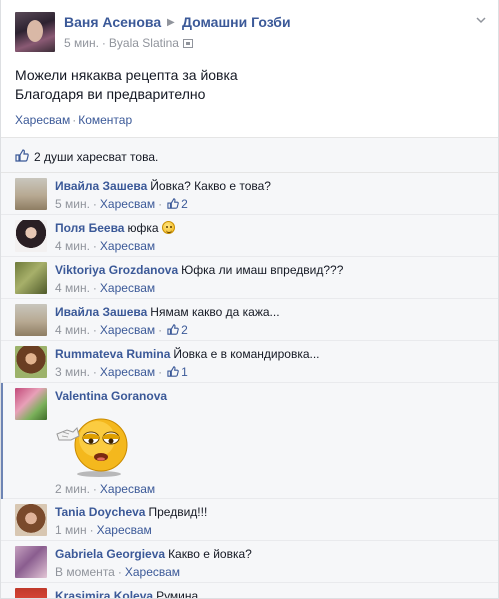 The height and width of the screenshot is (599, 499). What do you see at coordinates (118, 572) in the screenshot?
I see `comment-meta: В момента · Харесвам` at bounding box center [118, 572].